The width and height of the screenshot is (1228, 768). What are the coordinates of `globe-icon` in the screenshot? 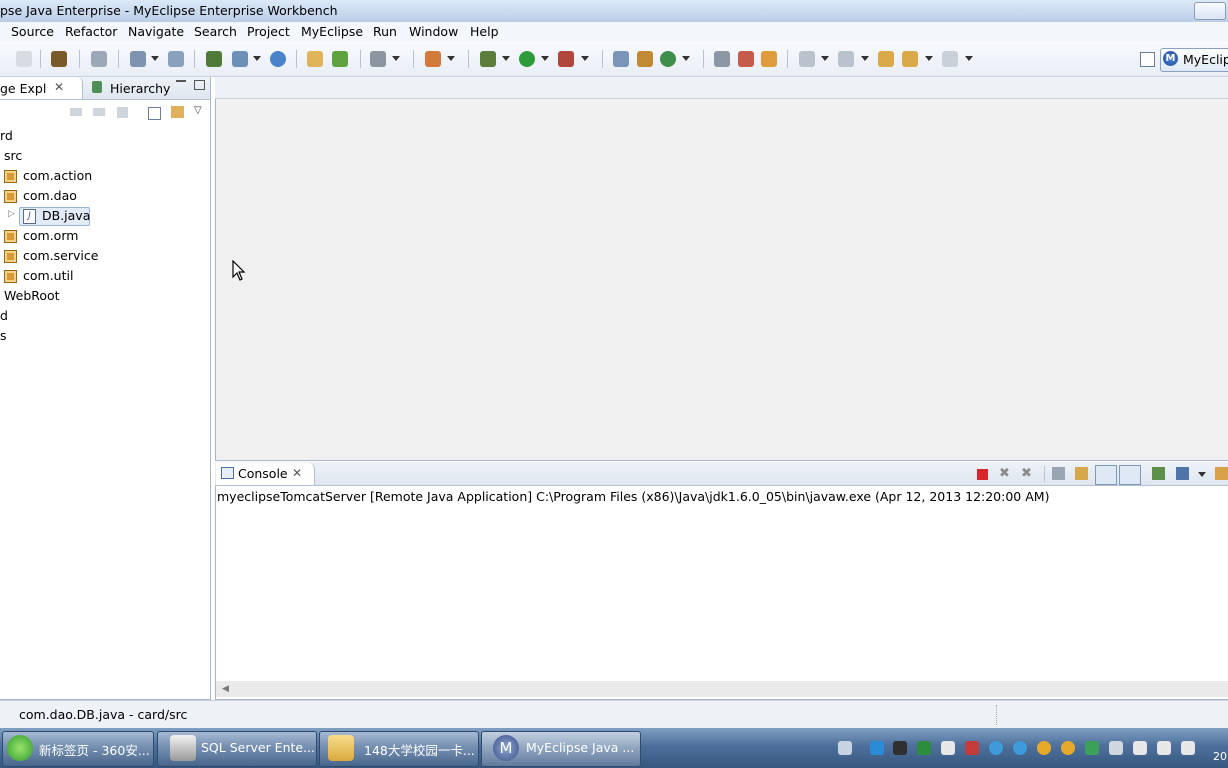 It's located at (278, 59).